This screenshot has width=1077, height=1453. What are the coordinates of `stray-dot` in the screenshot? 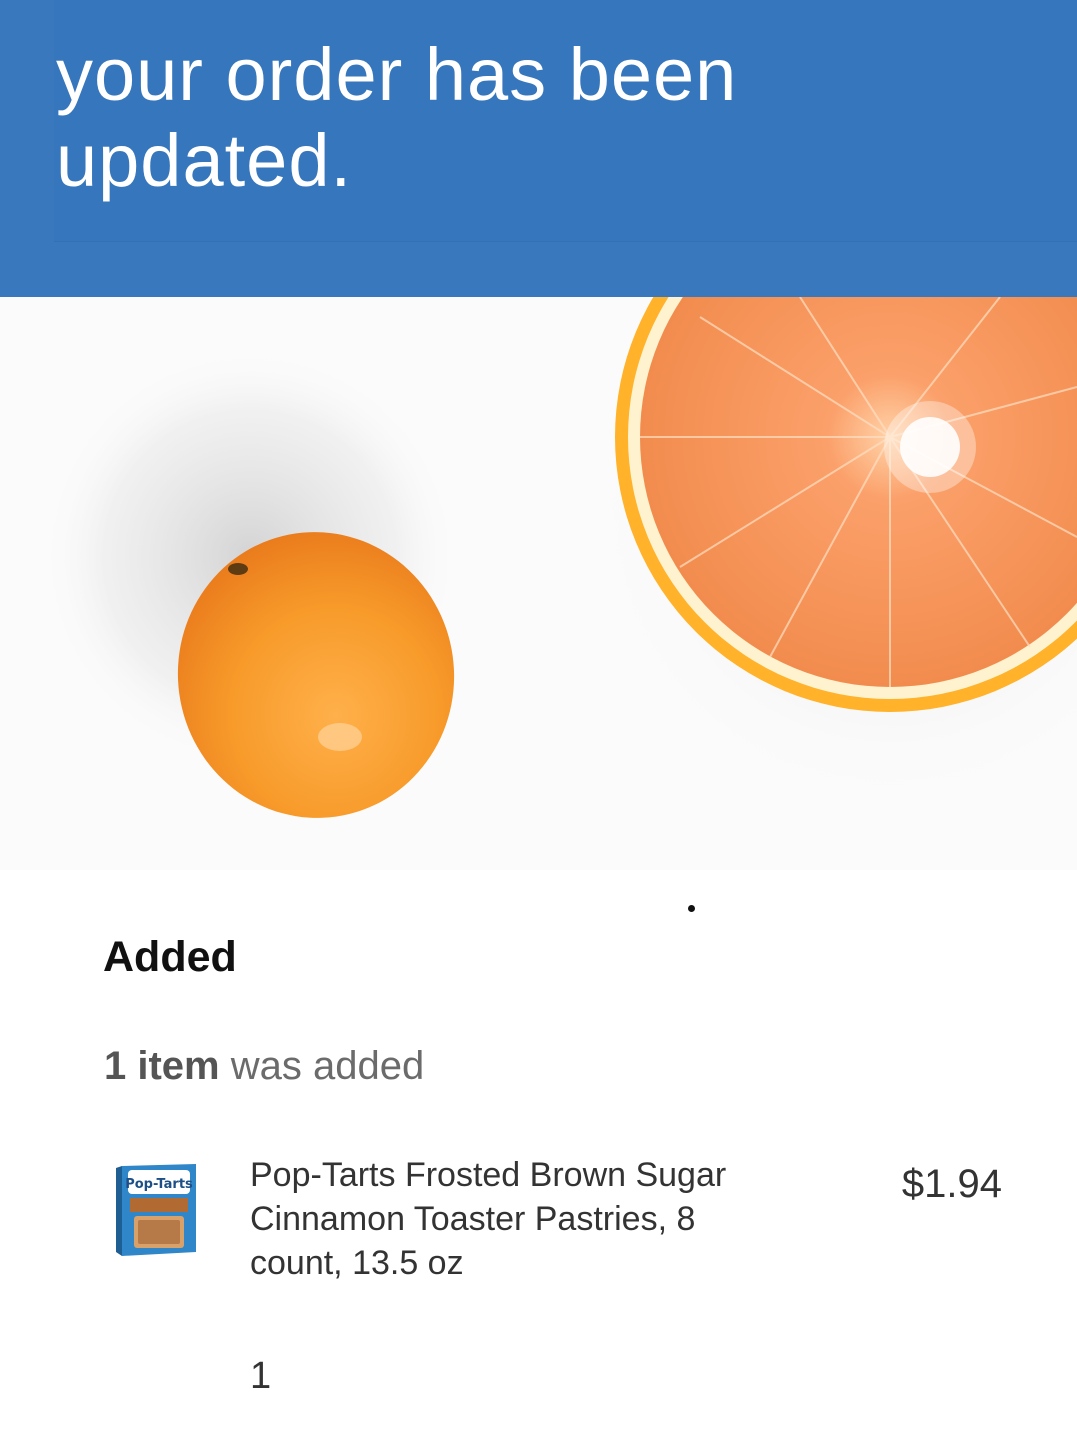 It's located at (691, 908).